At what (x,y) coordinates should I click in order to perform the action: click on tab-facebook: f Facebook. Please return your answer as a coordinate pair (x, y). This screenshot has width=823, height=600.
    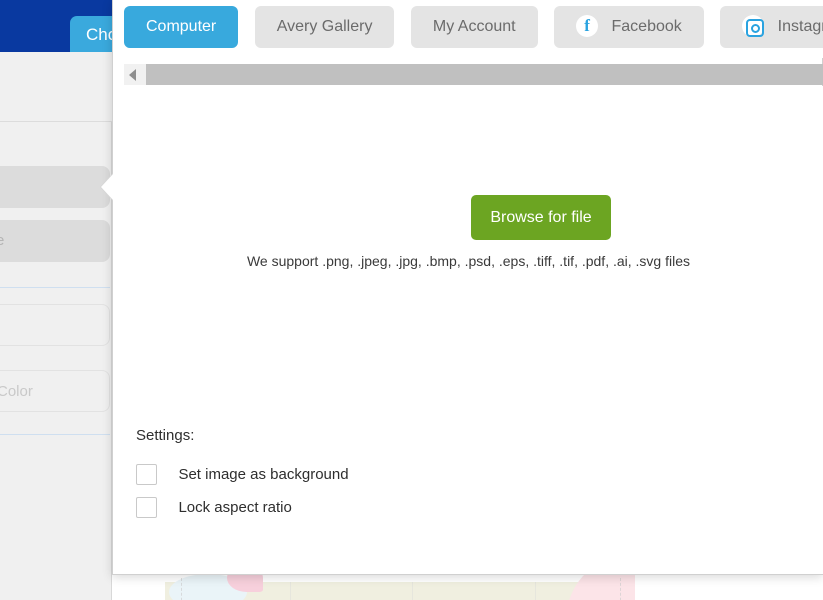
    Looking at the image, I should click on (629, 27).